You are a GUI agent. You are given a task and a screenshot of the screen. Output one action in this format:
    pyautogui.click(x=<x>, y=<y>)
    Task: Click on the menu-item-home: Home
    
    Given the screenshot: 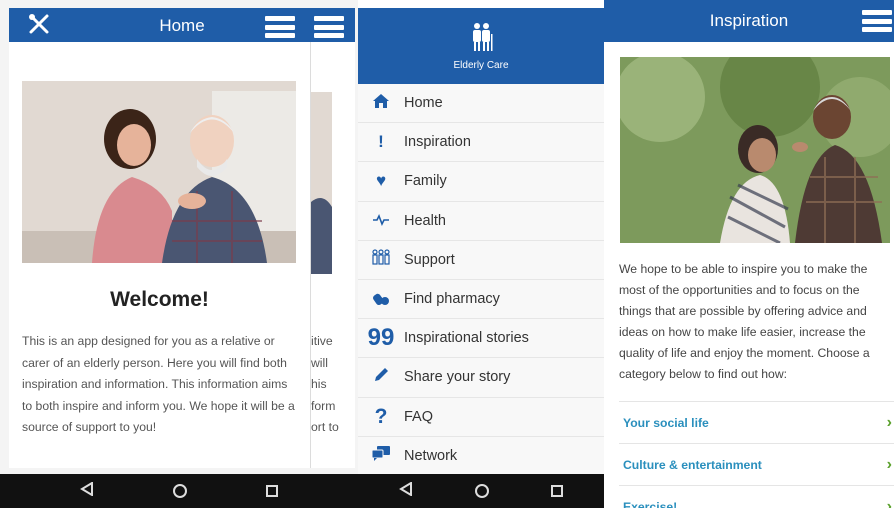 What is the action you would take?
    pyautogui.click(x=481, y=104)
    